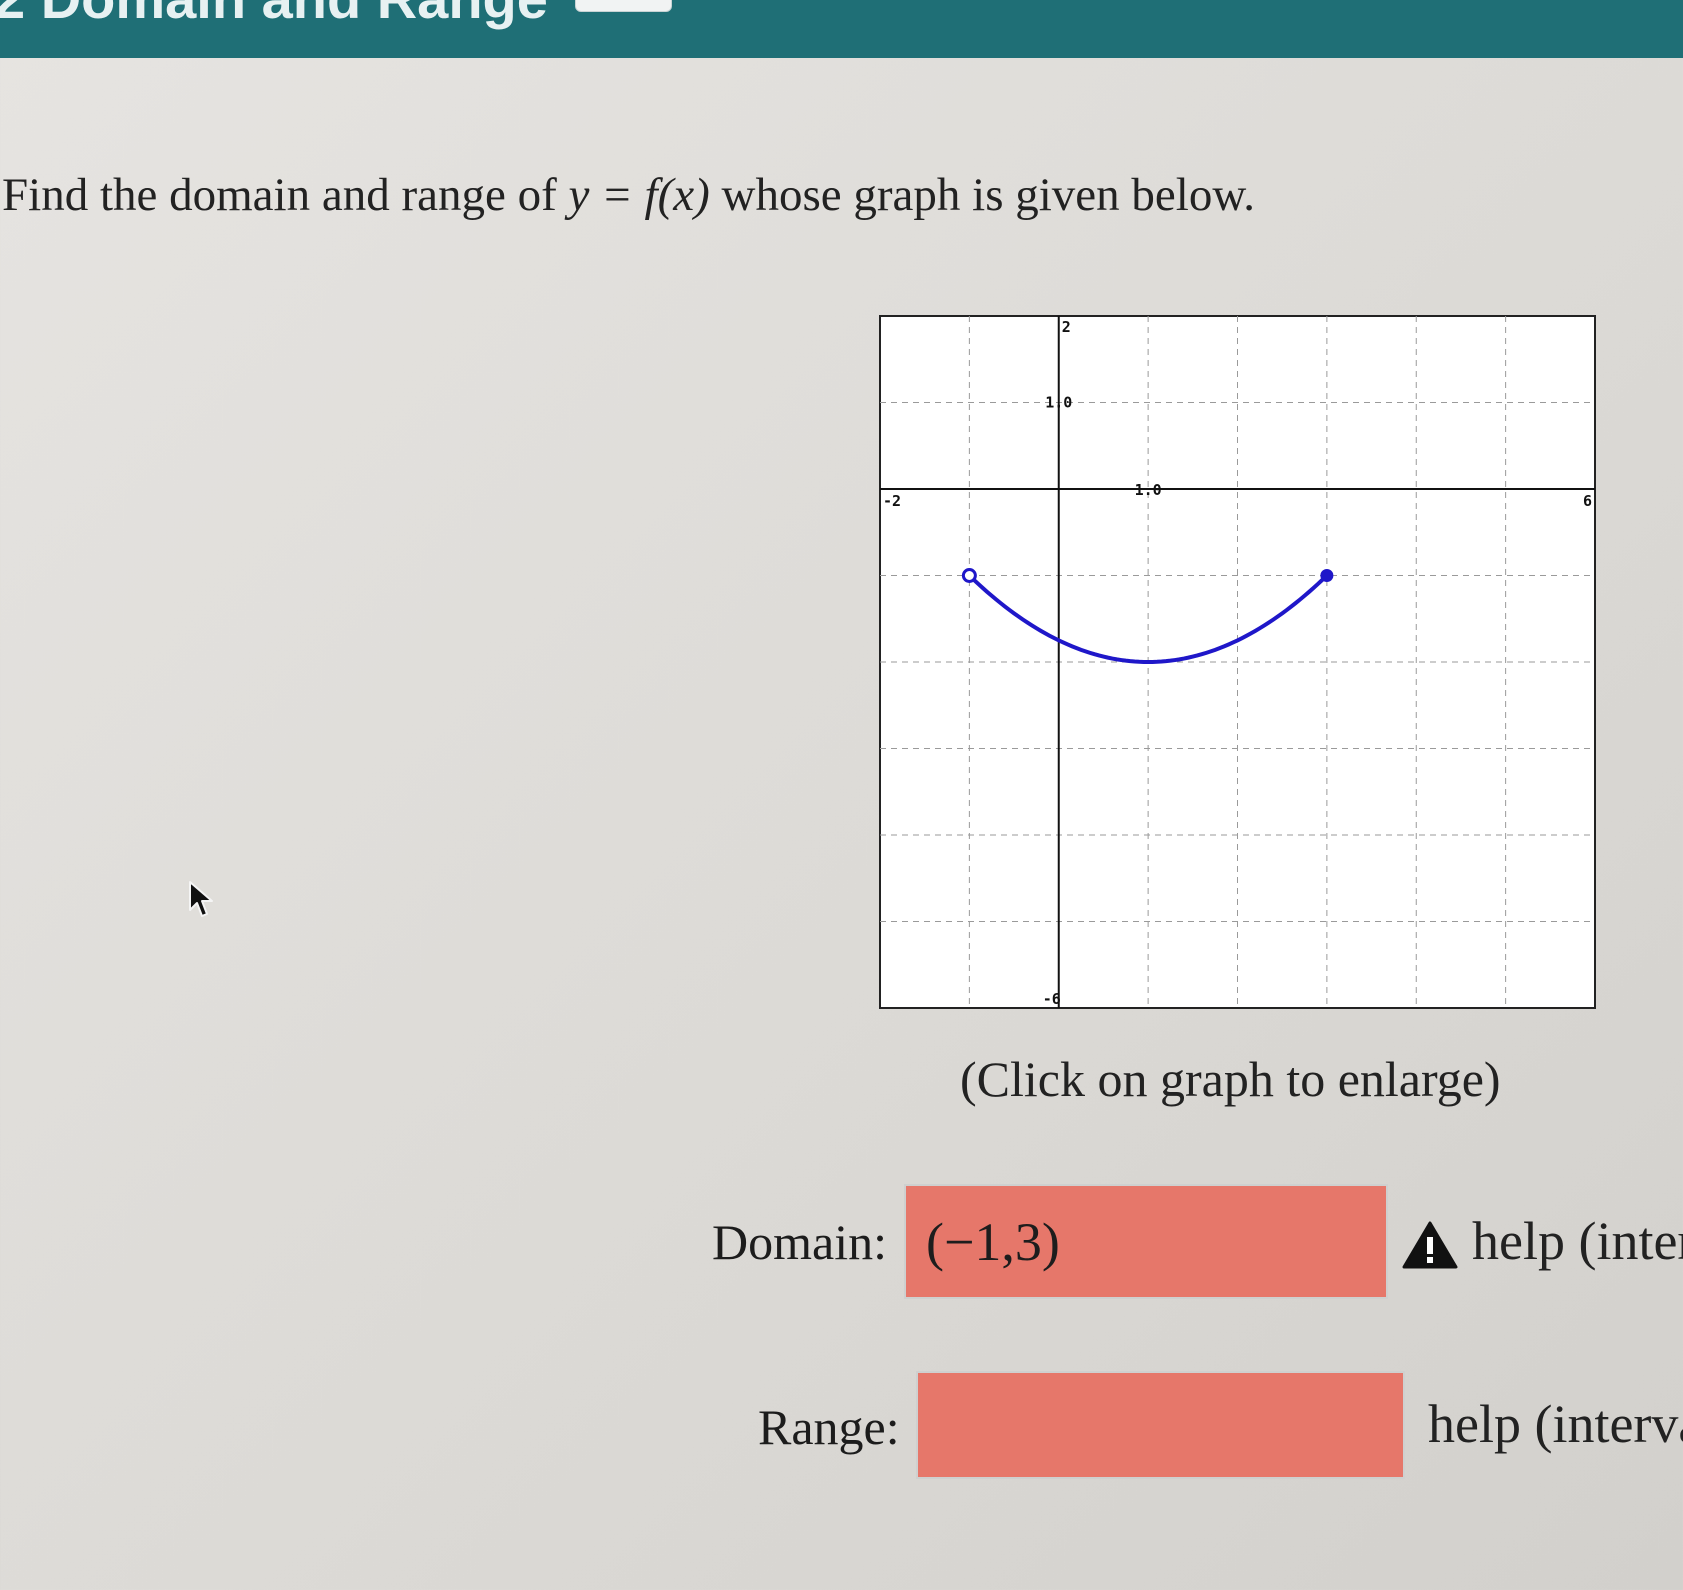 The height and width of the screenshot is (1590, 1683). What do you see at coordinates (274, 15) in the screenshot?
I see `page-header-title: 2 Domain and Range` at bounding box center [274, 15].